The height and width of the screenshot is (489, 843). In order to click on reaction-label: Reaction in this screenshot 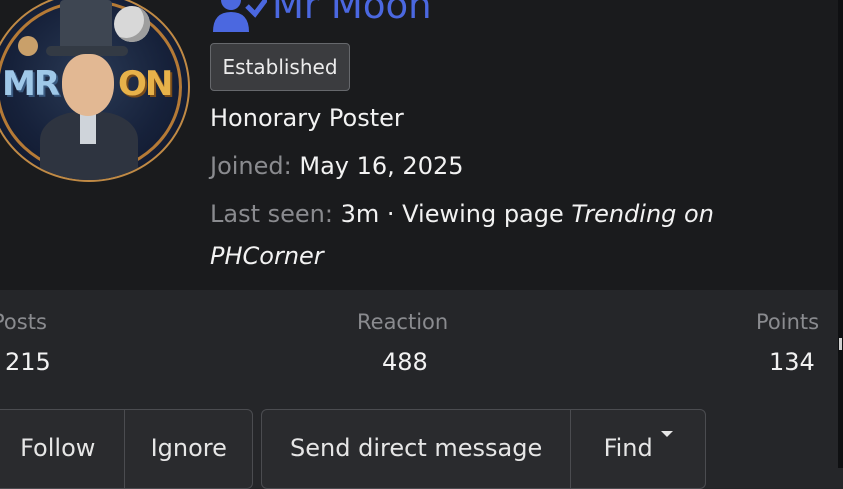, I will do `click(402, 322)`.